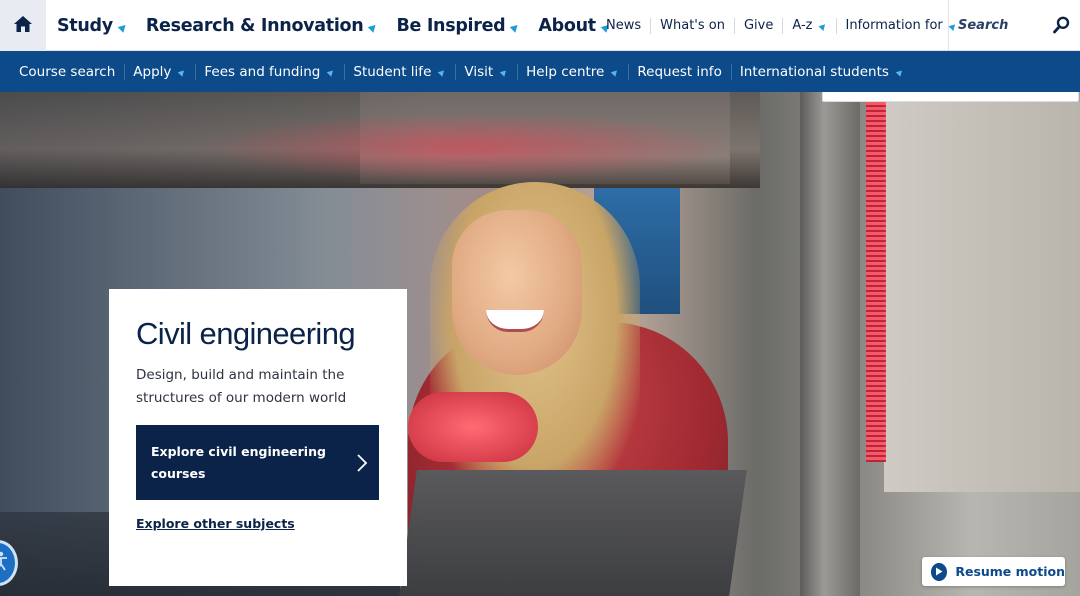 Image resolution: width=1080 pixels, height=596 pixels. I want to click on search-box, so click(1014, 25).